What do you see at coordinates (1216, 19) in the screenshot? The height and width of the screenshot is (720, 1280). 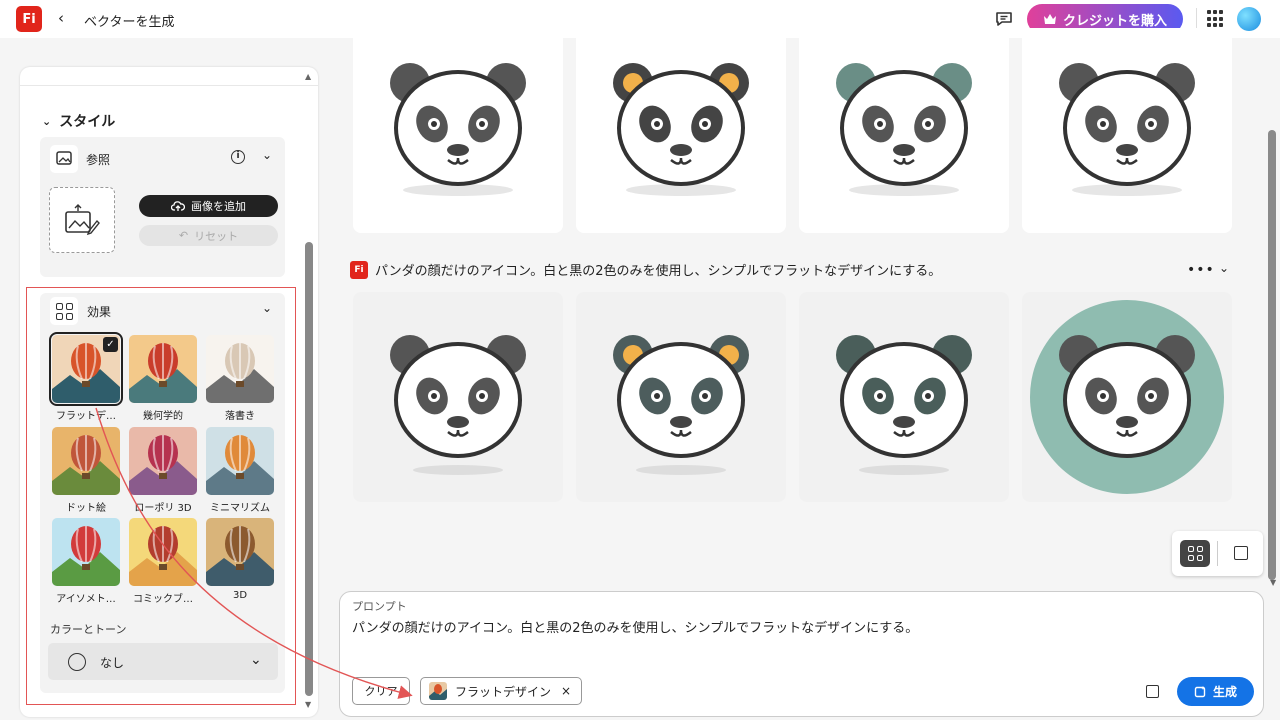 I see `apps-grid-icon` at bounding box center [1216, 19].